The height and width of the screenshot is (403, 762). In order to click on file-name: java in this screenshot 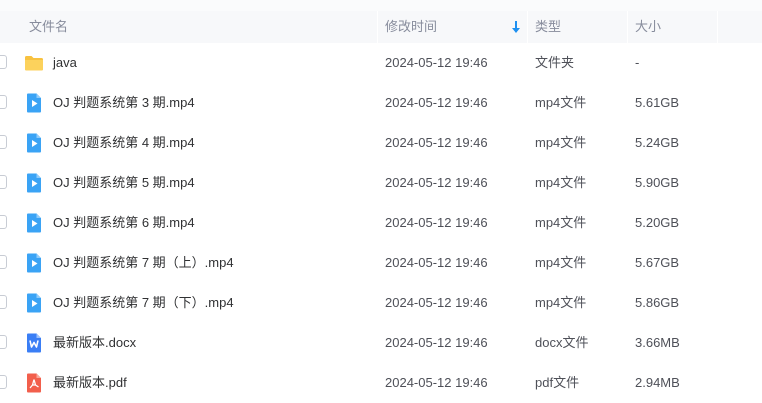, I will do `click(65, 63)`.